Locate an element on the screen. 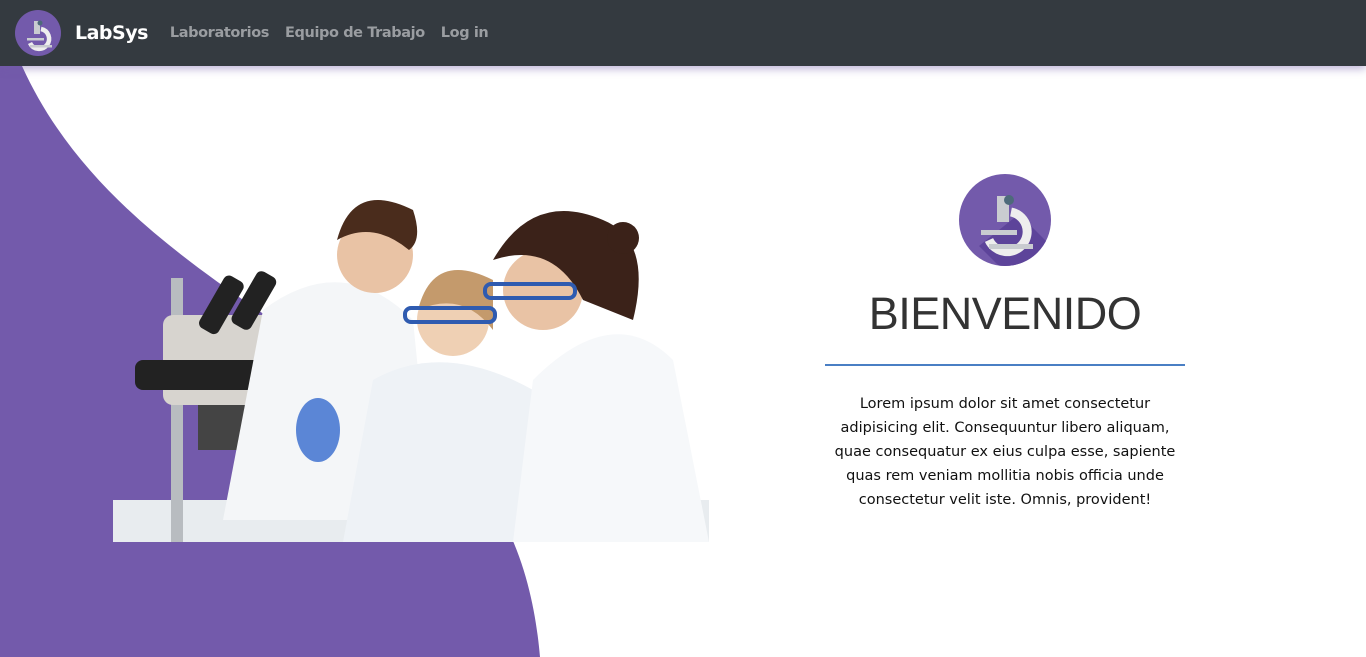  welcome-title: BIENVENIDO is located at coordinates (1005, 313).